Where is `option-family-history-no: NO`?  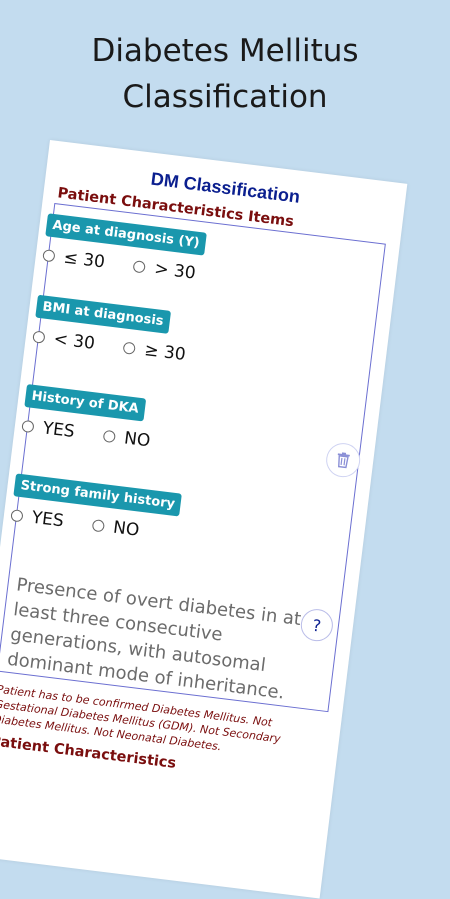 option-family-history-no: NO is located at coordinates (115, 528).